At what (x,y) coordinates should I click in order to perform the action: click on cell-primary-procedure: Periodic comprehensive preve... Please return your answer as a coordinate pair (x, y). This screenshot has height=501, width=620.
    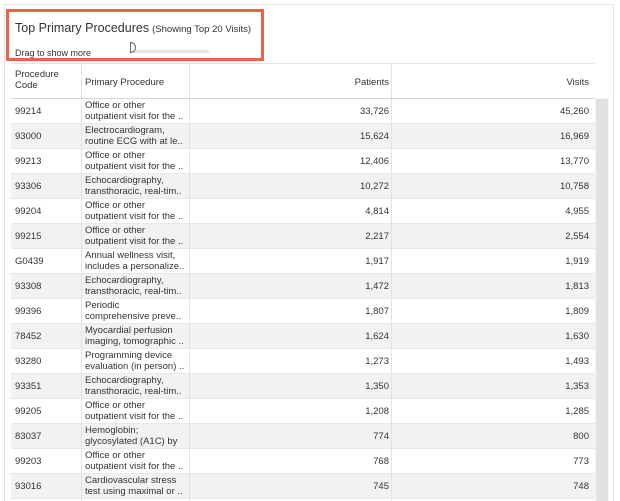
    Looking at the image, I should click on (137, 311).